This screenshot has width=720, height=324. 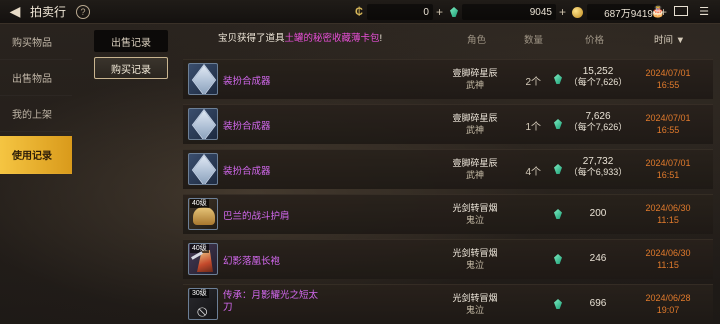 I want to click on price-total: 200, so click(x=598, y=213).